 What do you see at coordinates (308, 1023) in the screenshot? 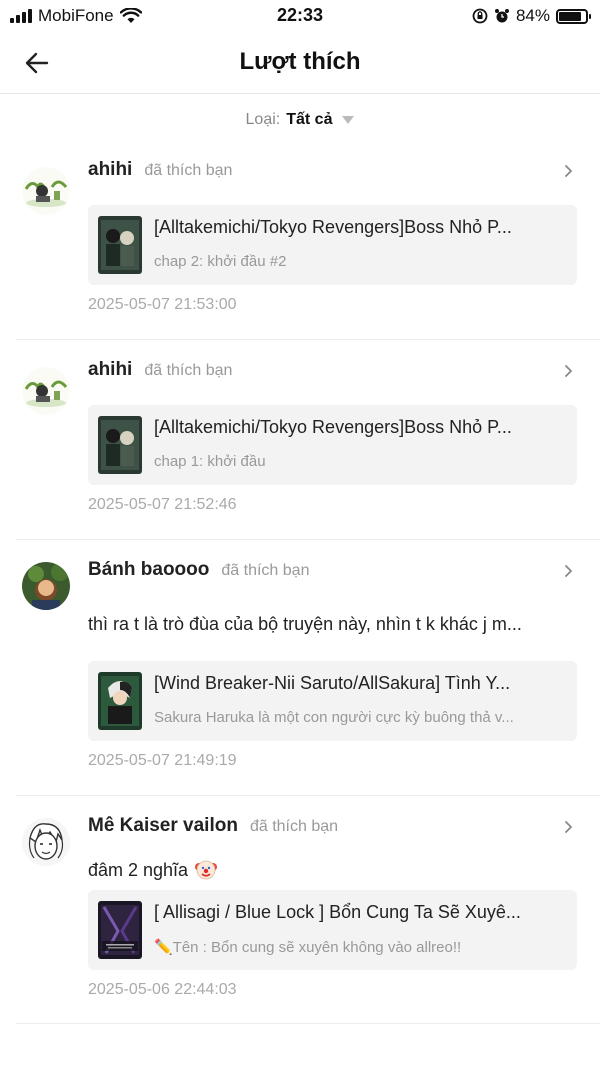
I see `divider` at bounding box center [308, 1023].